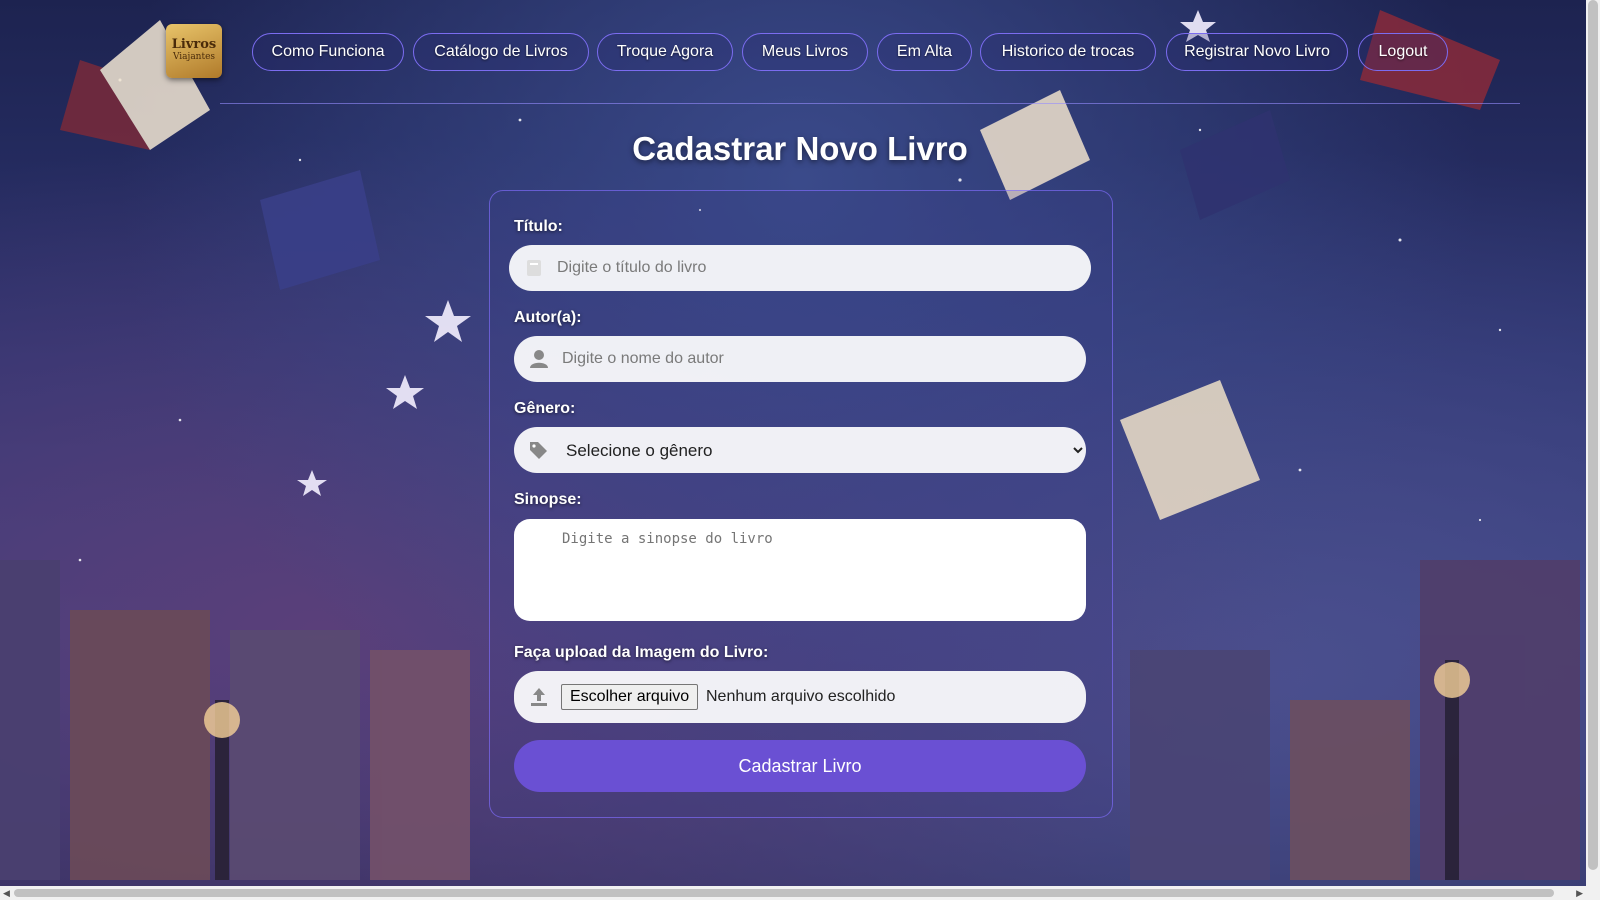 The width and height of the screenshot is (1600, 900). I want to click on vertical-scroll-thumb, so click(1593, 435).